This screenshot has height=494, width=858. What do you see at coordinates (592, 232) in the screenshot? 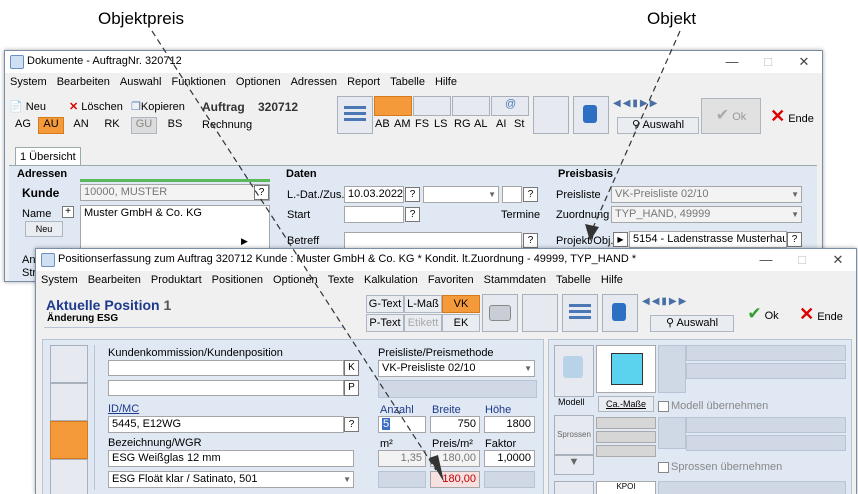
I see `objekt-arrowhead` at bounding box center [592, 232].